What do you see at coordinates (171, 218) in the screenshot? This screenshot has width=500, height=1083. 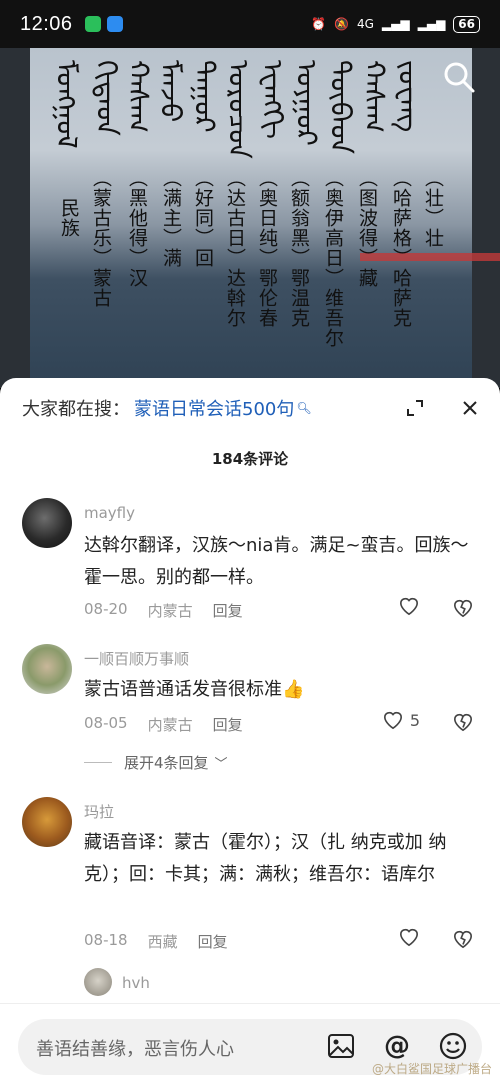 I see `col-manchu: （满主）满` at bounding box center [171, 218].